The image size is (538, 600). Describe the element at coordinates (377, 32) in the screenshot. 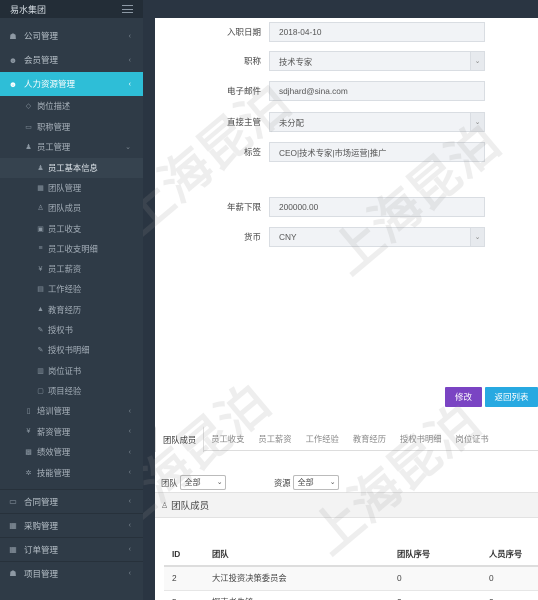

I see `hire-date-field: 2018-04-10` at that location.